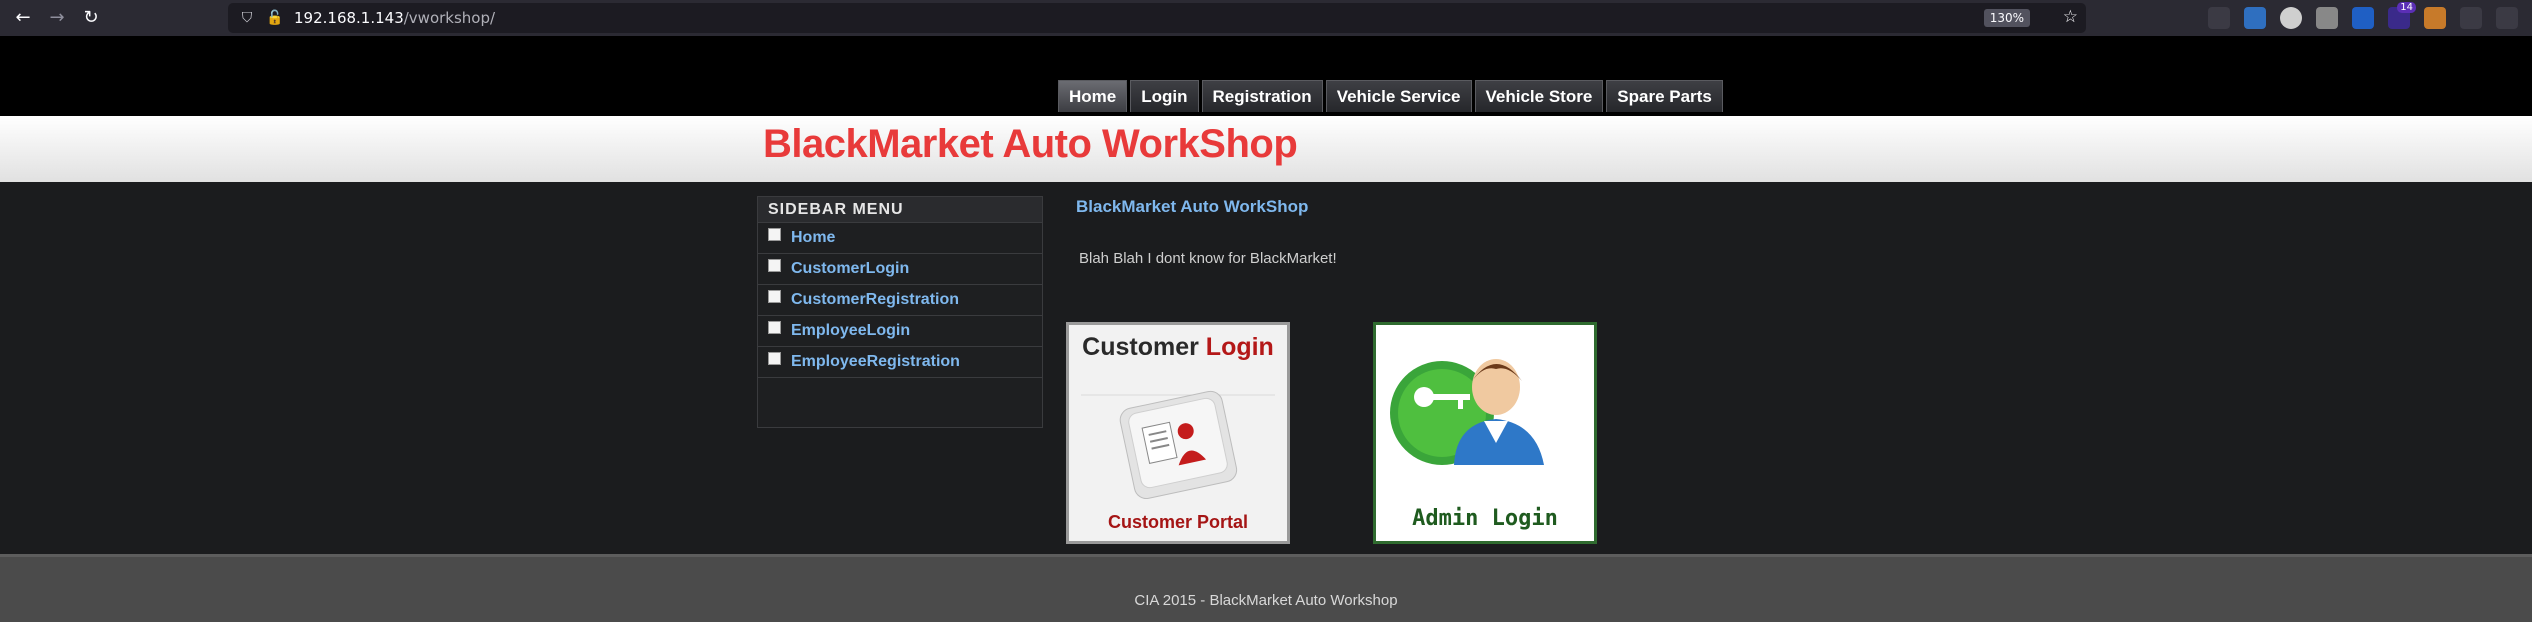  I want to click on keyboard-key-icon, so click(1178, 445).